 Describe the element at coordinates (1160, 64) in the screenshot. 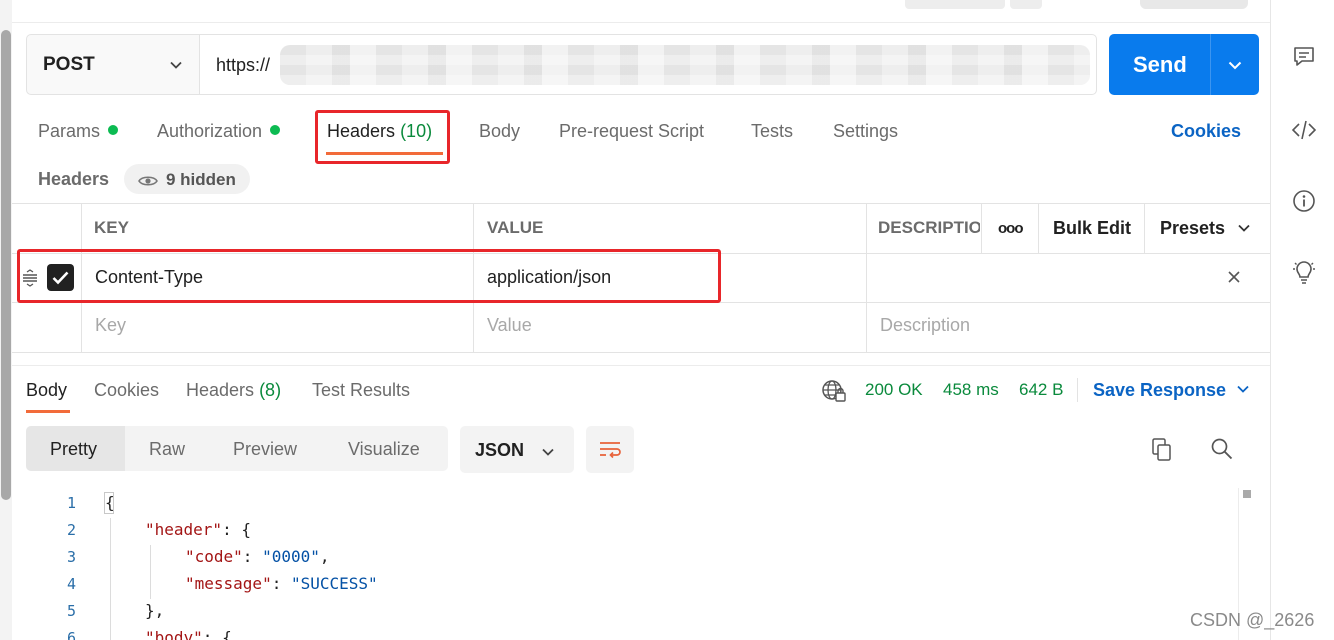

I see `send-label: Send` at that location.